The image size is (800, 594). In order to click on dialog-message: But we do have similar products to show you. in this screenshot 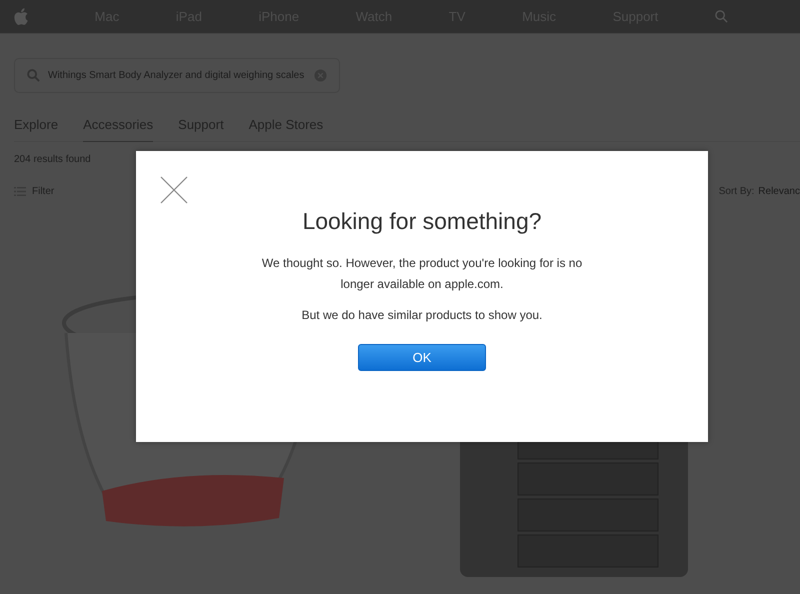, I will do `click(422, 315)`.